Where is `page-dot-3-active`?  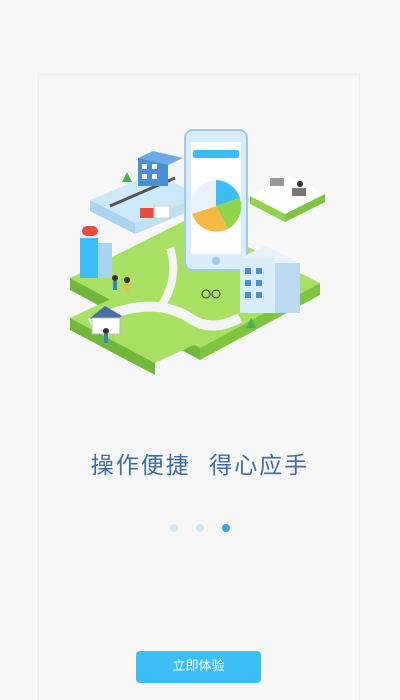
page-dot-3-active is located at coordinates (226, 528).